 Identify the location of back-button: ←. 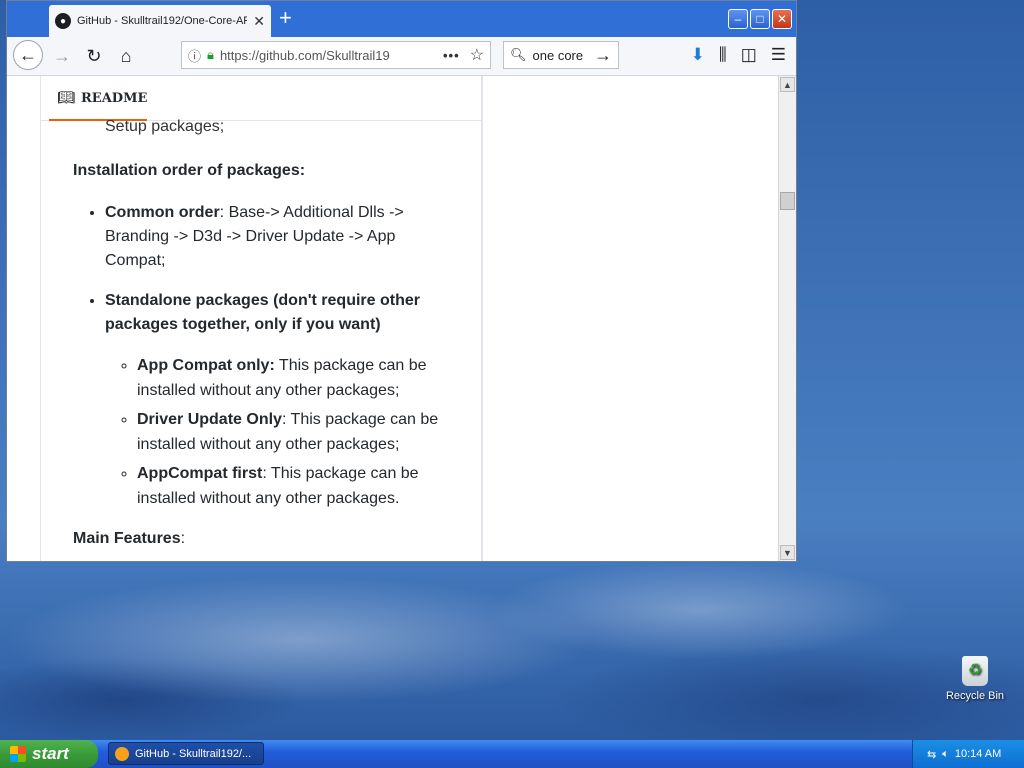
(28, 55).